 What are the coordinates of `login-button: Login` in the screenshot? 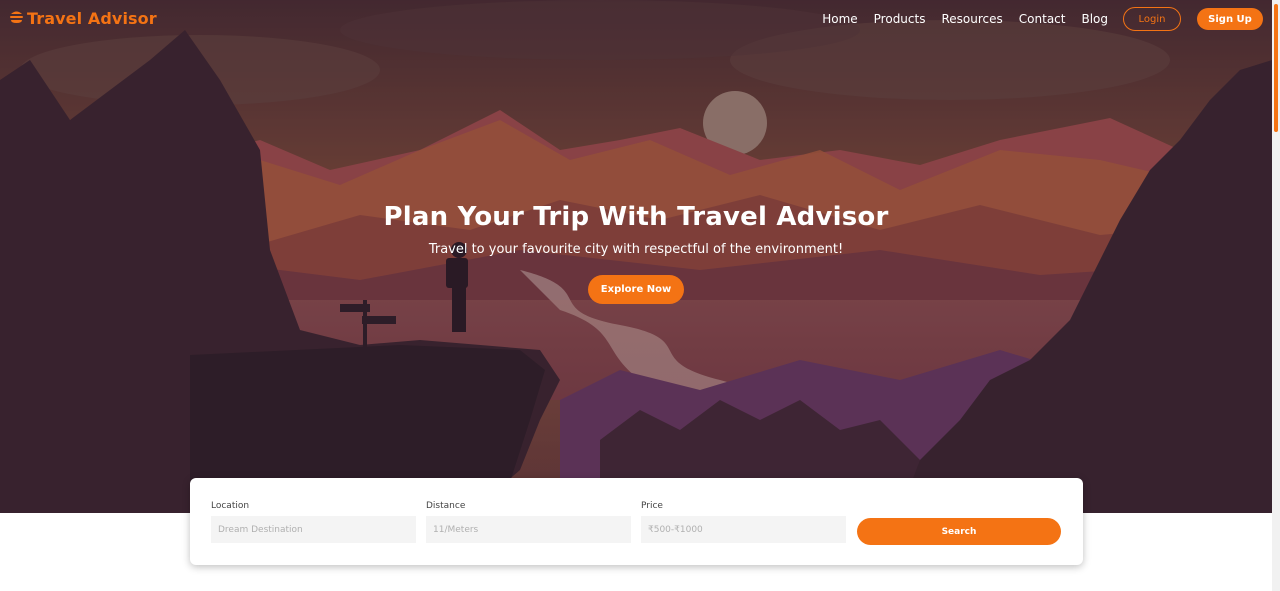 It's located at (1152, 19).